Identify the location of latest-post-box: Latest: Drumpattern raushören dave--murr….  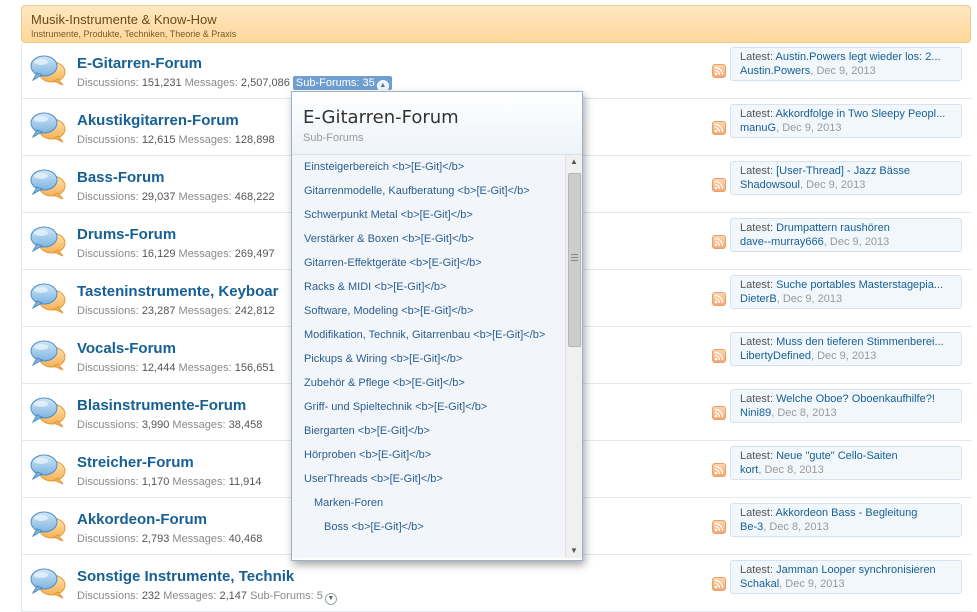
(846, 235).